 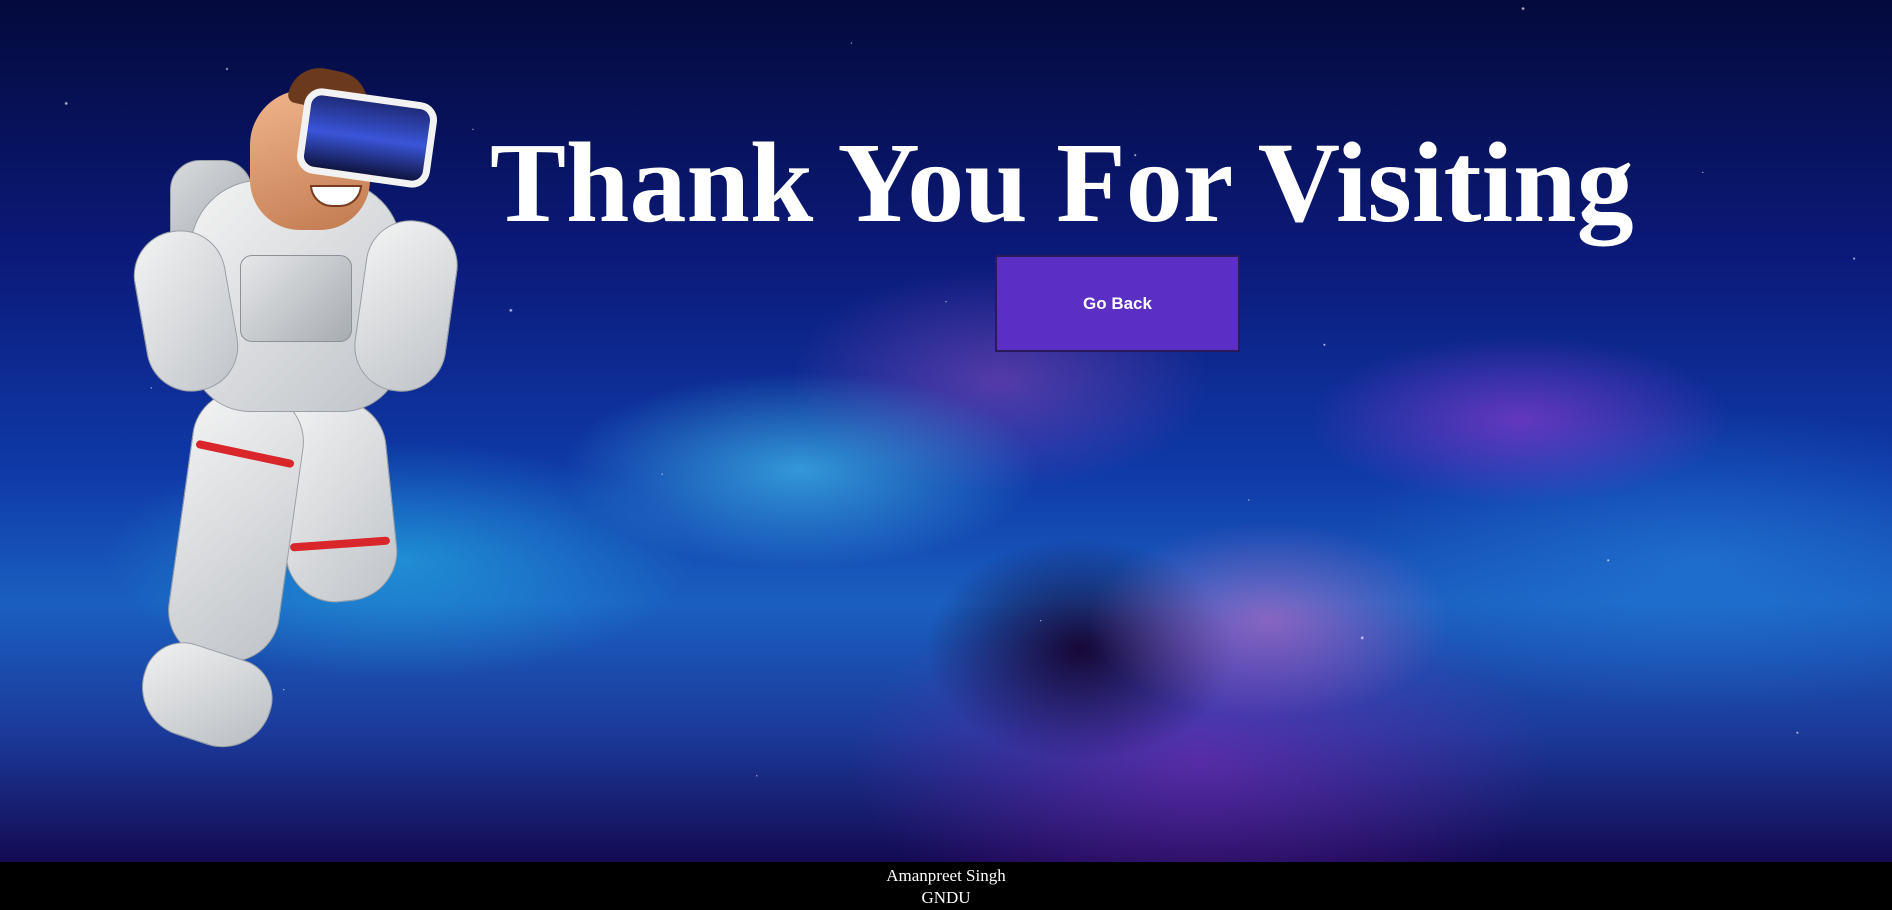 What do you see at coordinates (946, 875) in the screenshot?
I see `footer-author-name: Amanpreet Singh` at bounding box center [946, 875].